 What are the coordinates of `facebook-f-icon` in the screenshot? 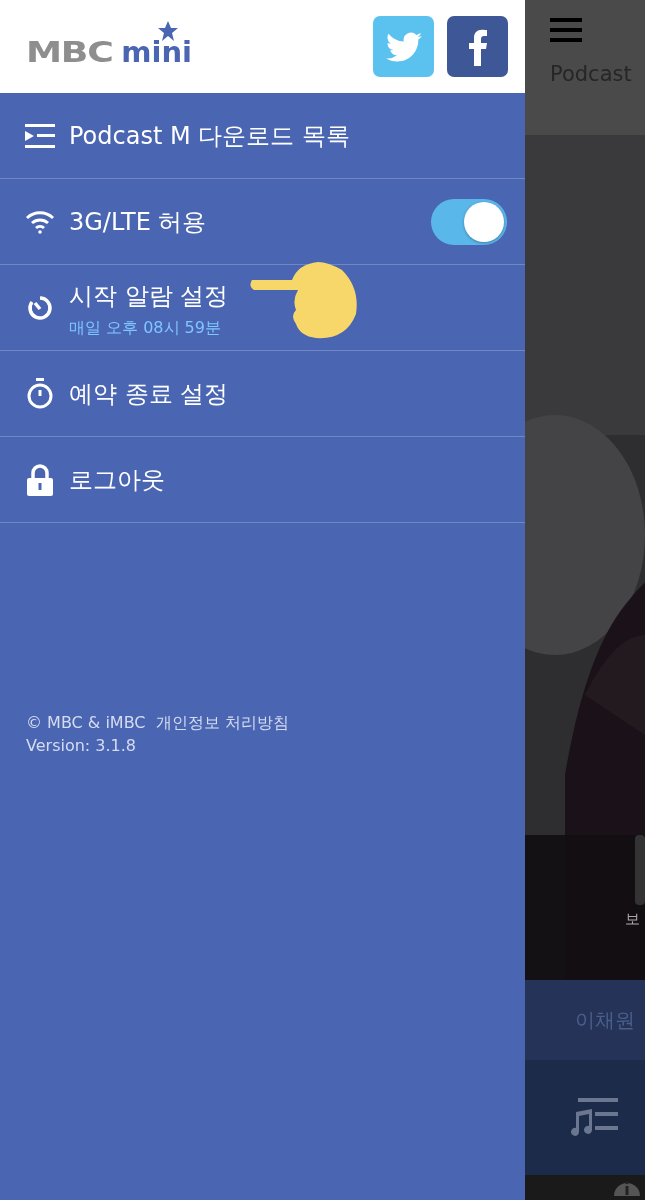 It's located at (477, 46).